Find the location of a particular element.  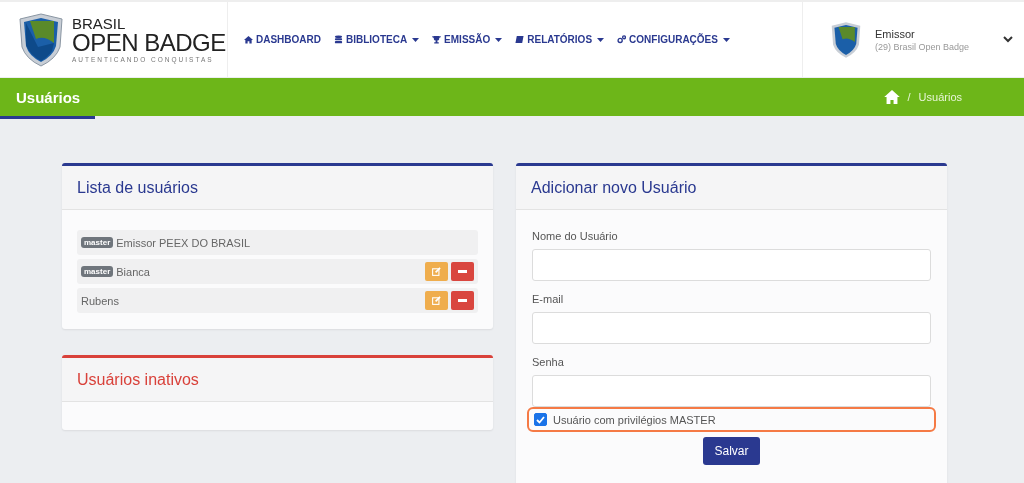

user-organization: (29) Brasil Open Badge is located at coordinates (923, 46).